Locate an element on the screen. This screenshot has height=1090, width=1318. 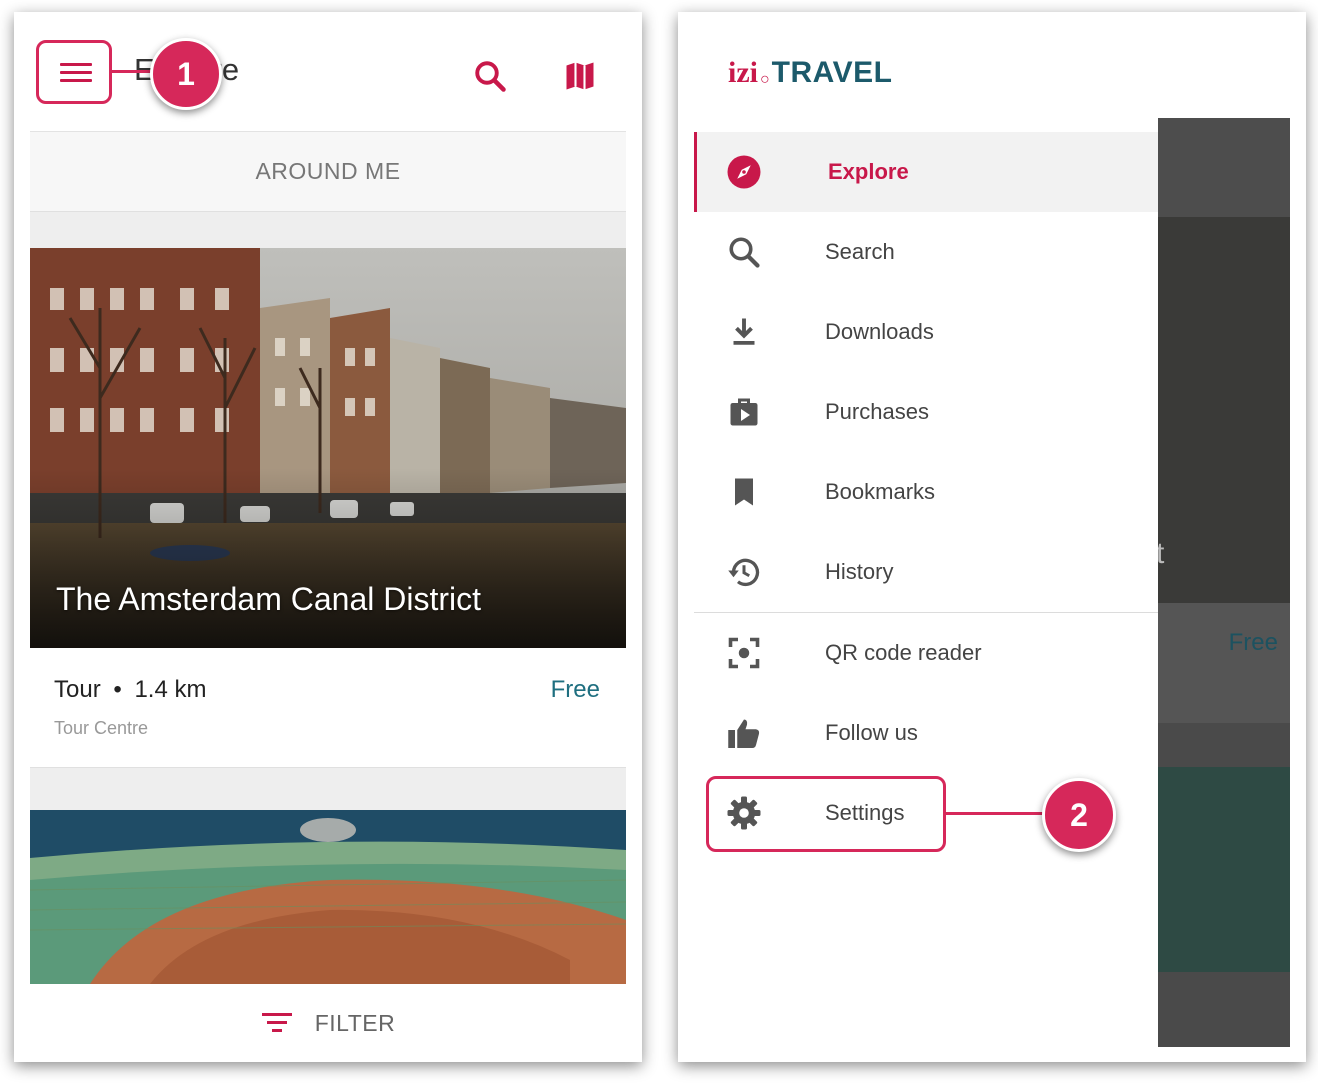
drawer-item-bookmarks: Bookmarks is located at coordinates (926, 492).